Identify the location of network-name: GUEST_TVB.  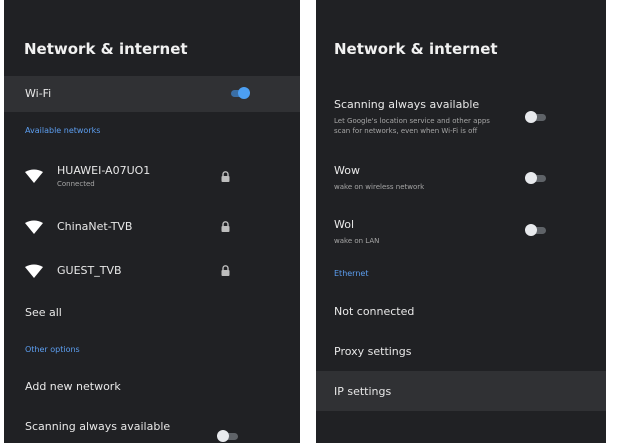
(89, 270).